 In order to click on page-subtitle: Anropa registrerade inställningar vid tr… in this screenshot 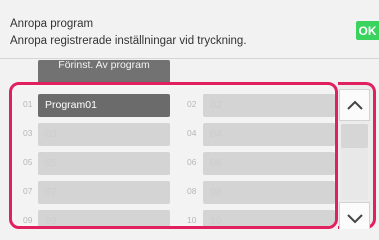, I will do `click(128, 41)`.